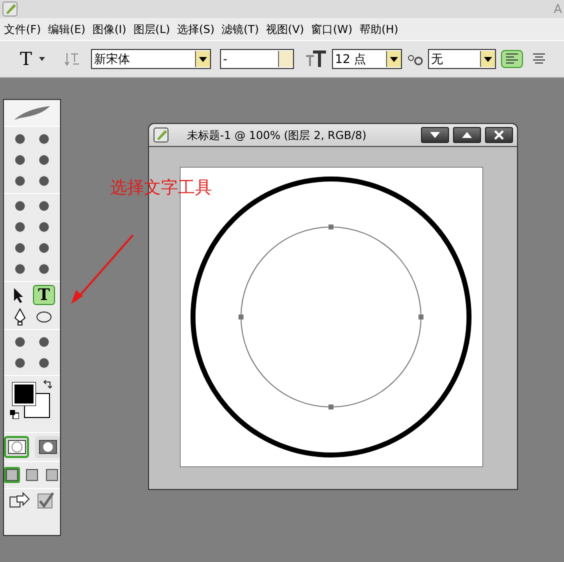  I want to click on color-swatches-drawing, so click(31, 400).